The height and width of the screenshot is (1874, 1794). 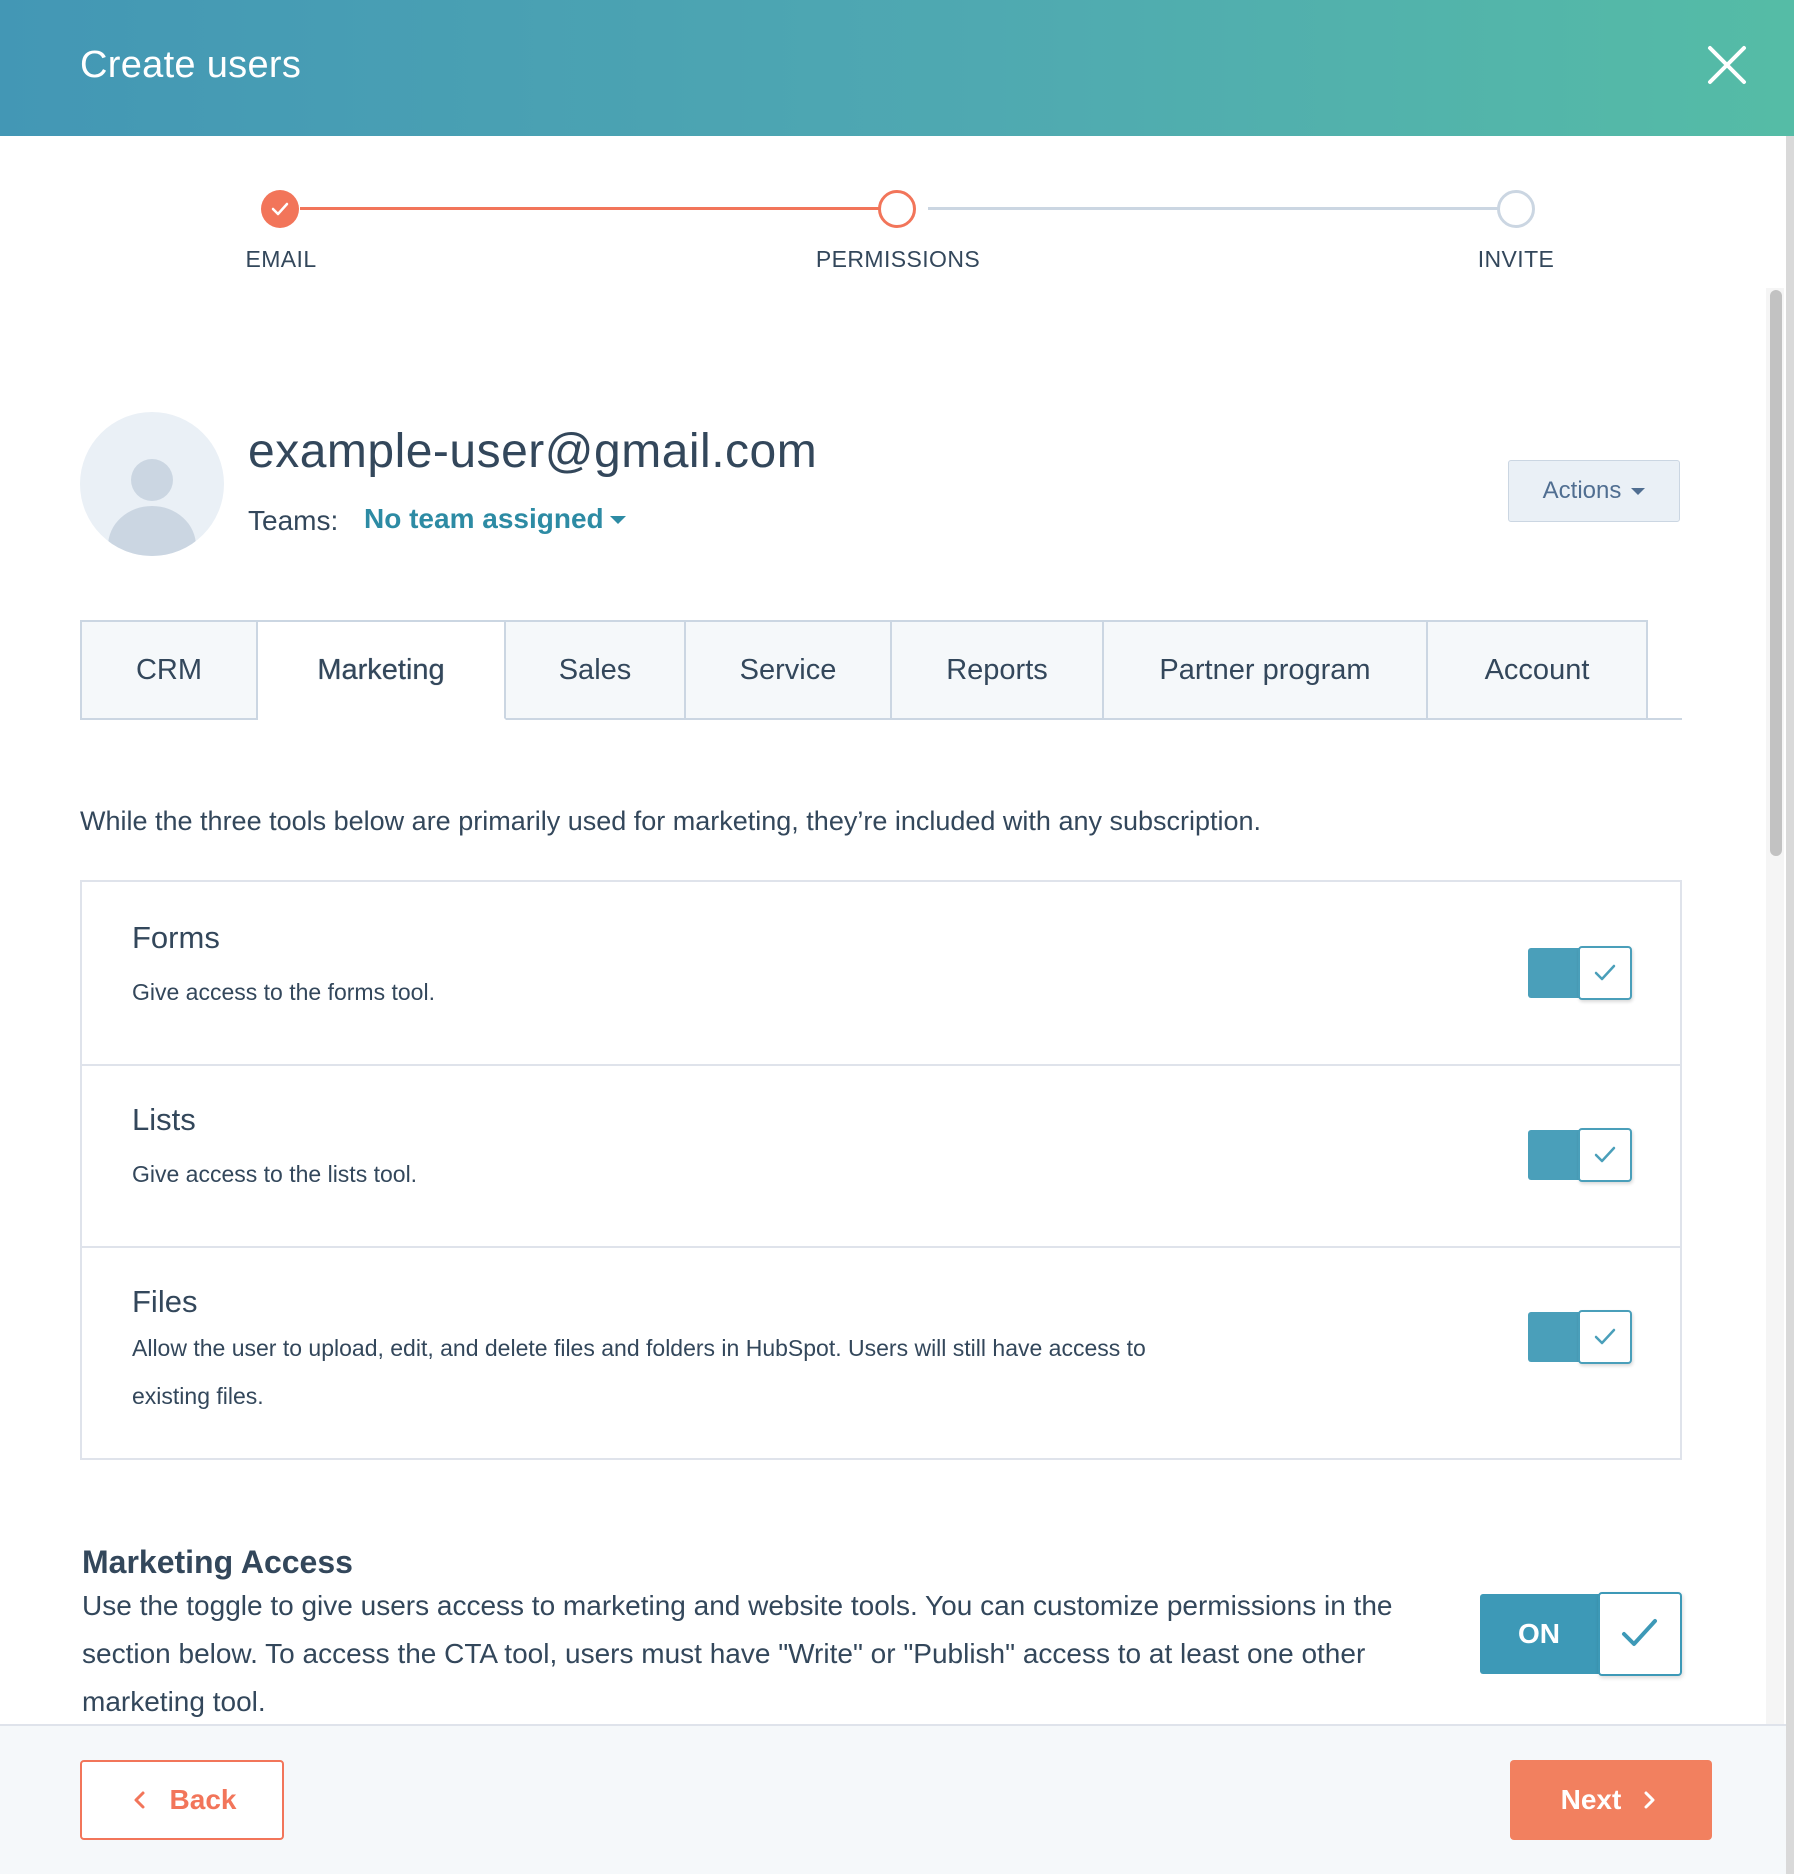 What do you see at coordinates (382, 670) in the screenshot?
I see `tab-marketing: Marketing` at bounding box center [382, 670].